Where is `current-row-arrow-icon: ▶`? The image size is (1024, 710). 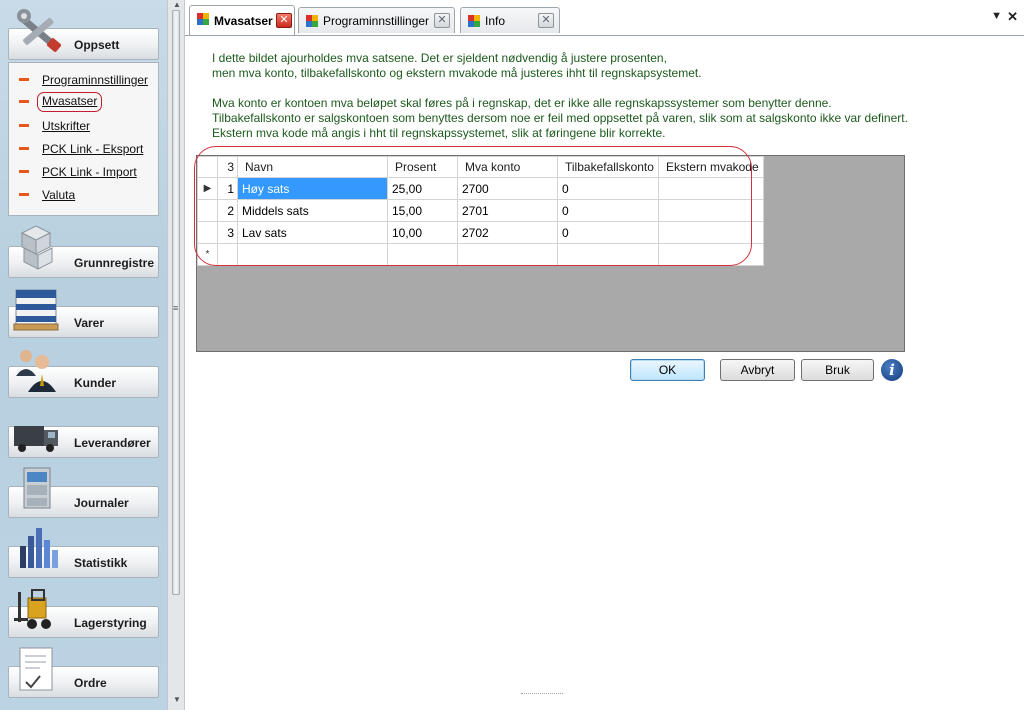
current-row-arrow-icon: ▶ is located at coordinates (207, 188).